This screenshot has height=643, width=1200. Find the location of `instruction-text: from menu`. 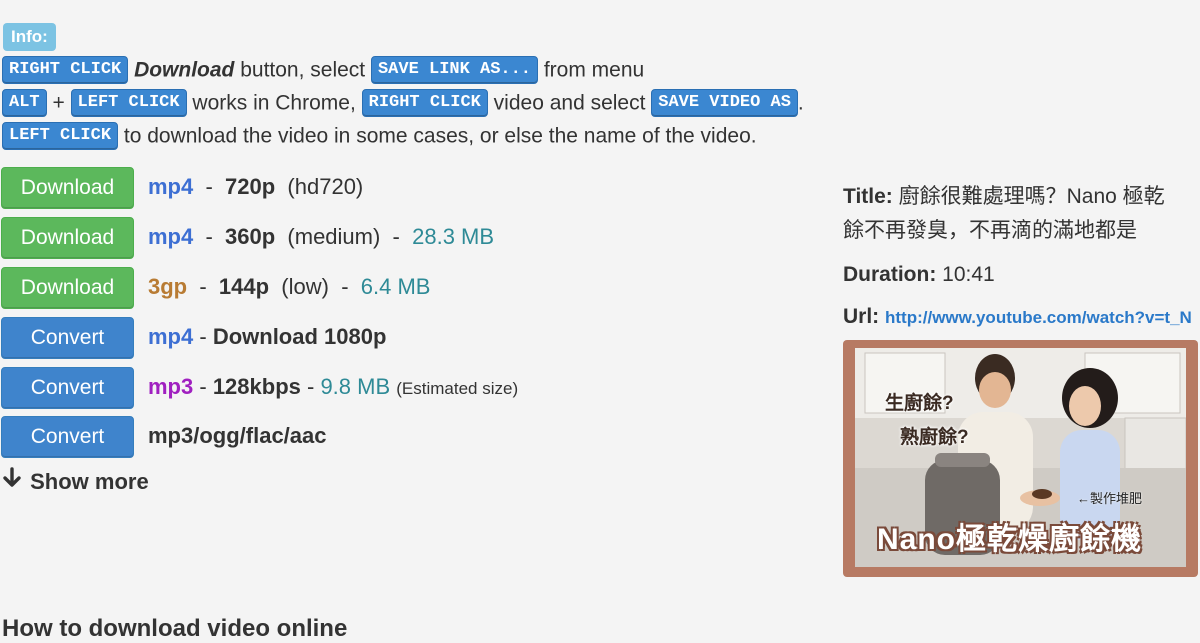

instruction-text: from menu is located at coordinates (591, 70).